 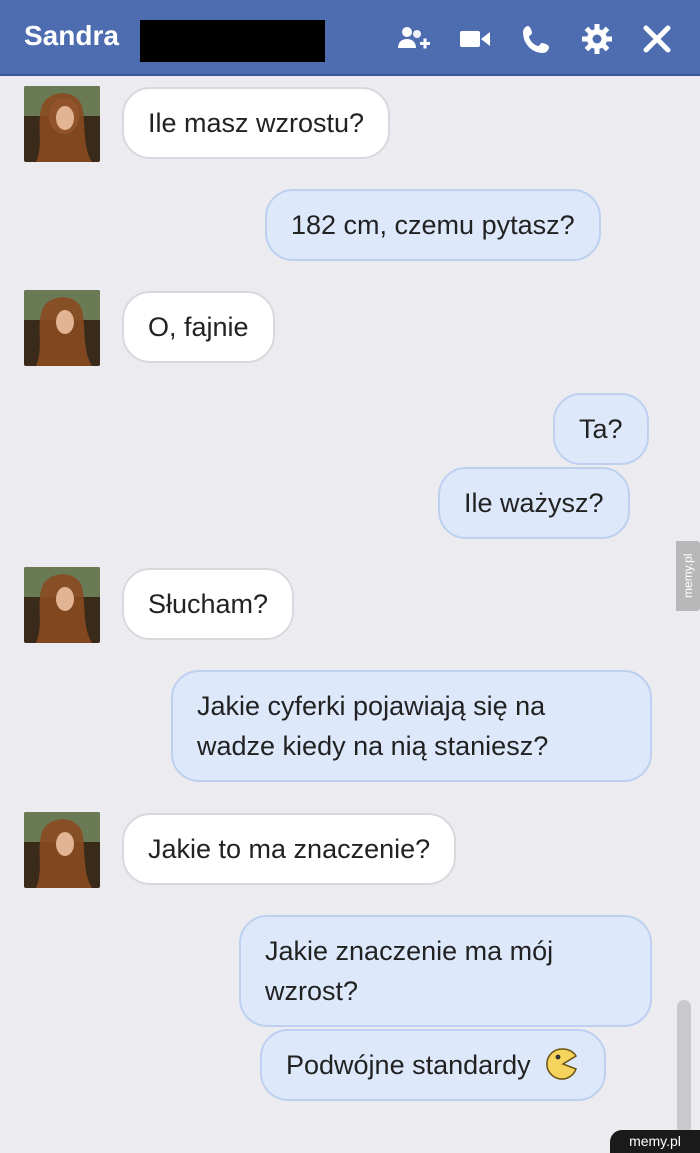 What do you see at coordinates (232, 41) in the screenshot?
I see `redacted-surname` at bounding box center [232, 41].